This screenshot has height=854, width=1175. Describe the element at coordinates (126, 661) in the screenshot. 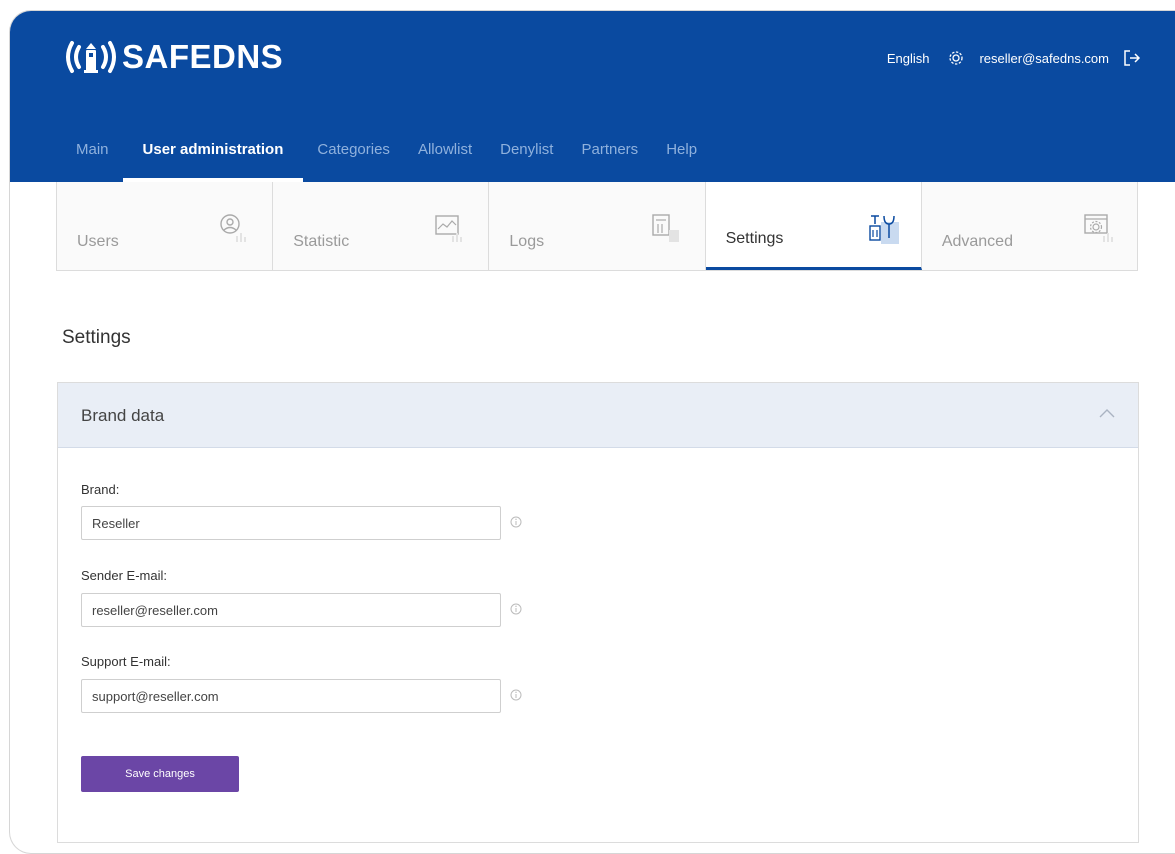

I see `support-email-label: Support E-mail:` at that location.